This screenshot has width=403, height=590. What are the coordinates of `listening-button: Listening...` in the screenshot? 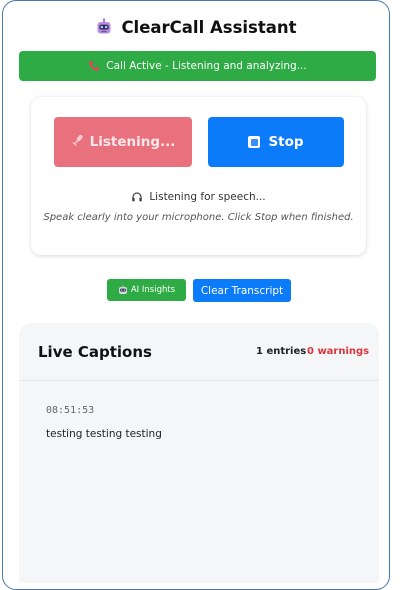 It's located at (123, 142).